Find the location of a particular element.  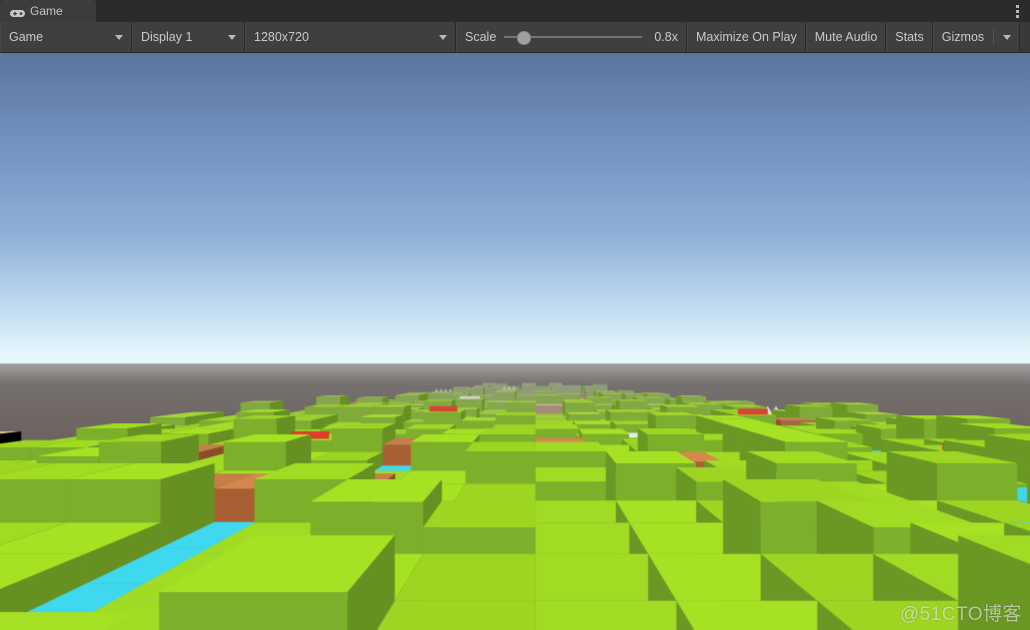

scale-value: 0.8x is located at coordinates (666, 37).